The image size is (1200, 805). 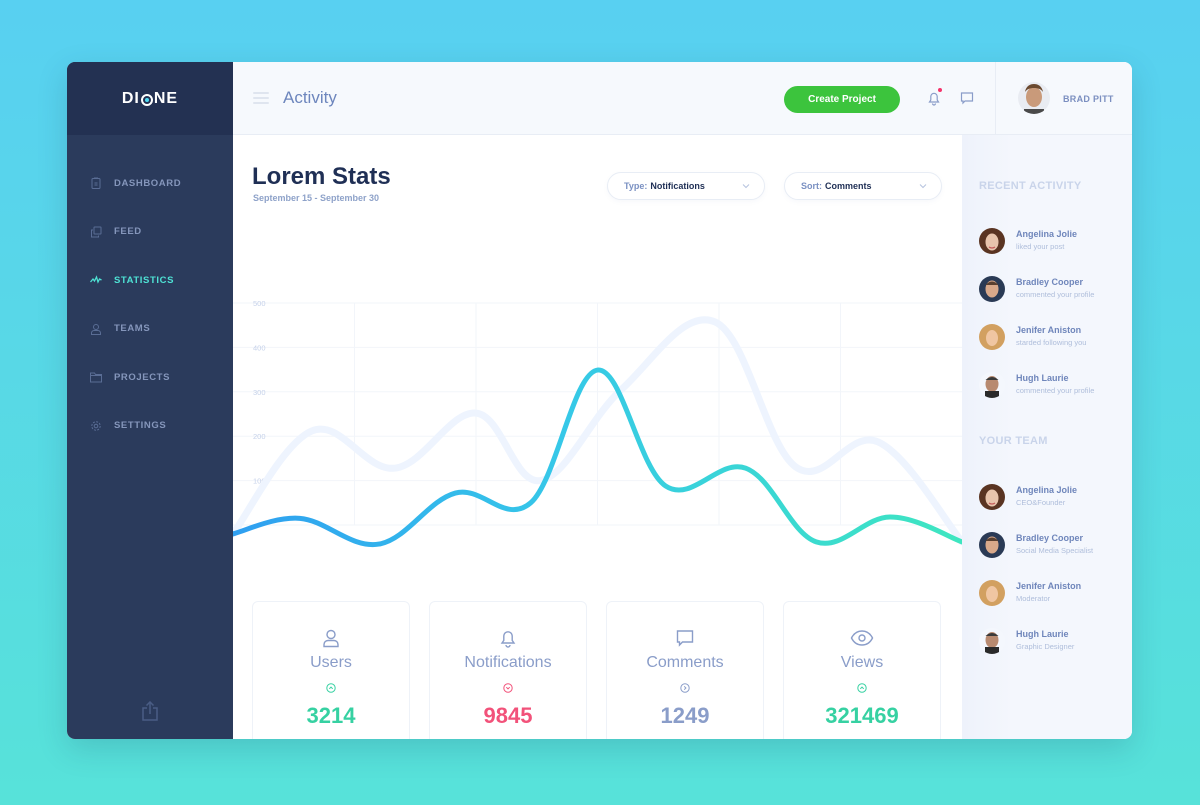 I want to click on stat-value: 1249, so click(x=685, y=715).